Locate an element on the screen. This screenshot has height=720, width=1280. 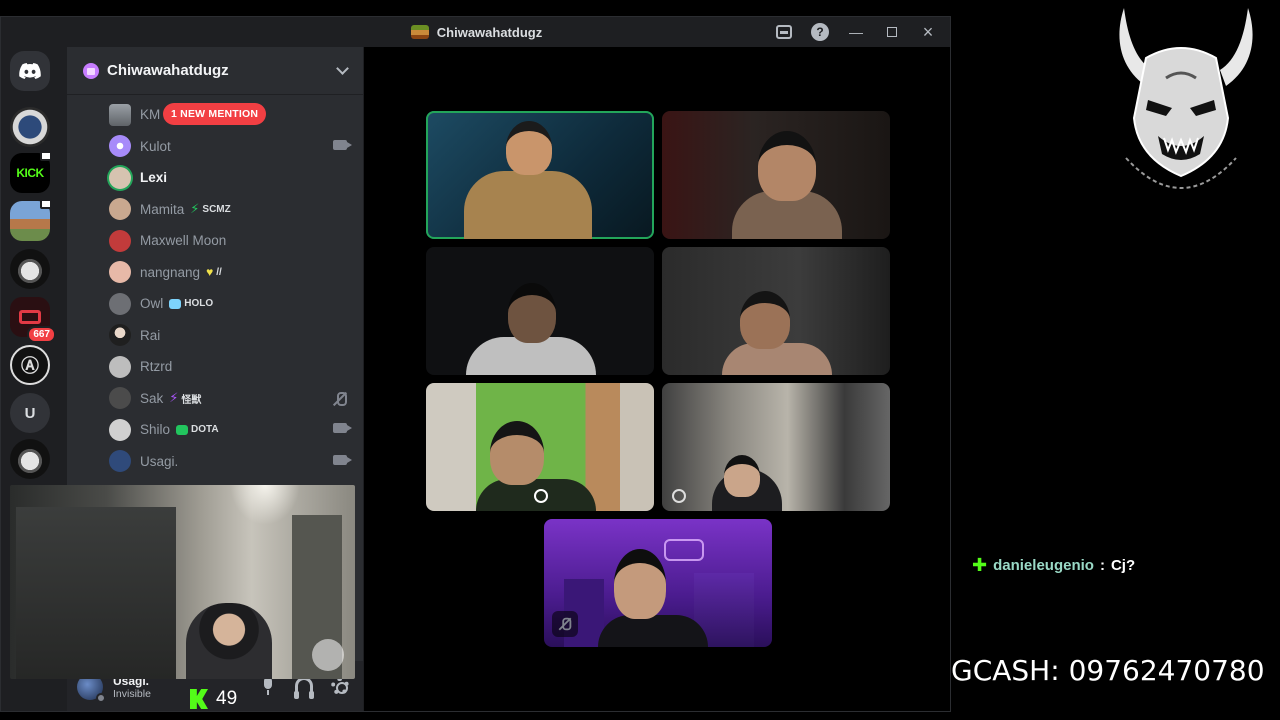
voice-member-usagi: Usagi. is located at coordinates (215, 462).